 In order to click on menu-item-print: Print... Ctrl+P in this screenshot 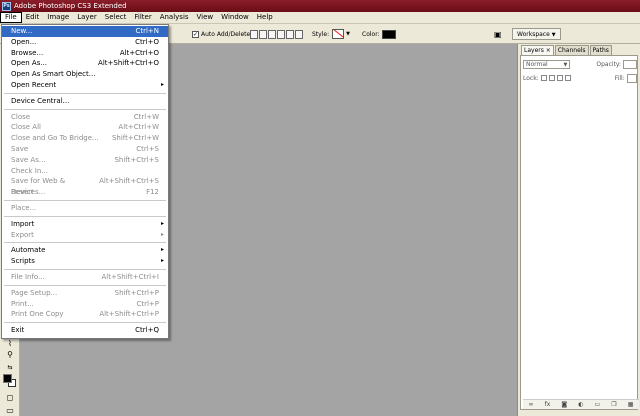, I will do `click(85, 304)`.